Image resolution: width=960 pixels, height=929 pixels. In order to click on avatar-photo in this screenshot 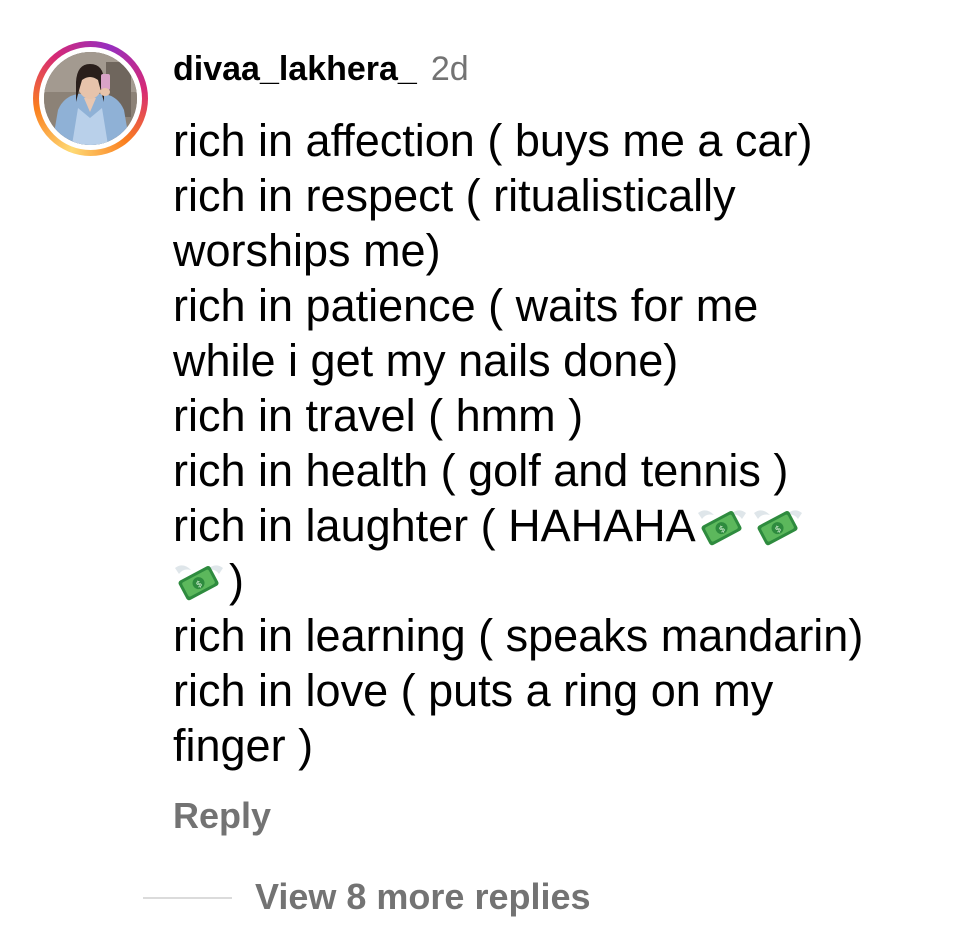, I will do `click(90, 98)`.